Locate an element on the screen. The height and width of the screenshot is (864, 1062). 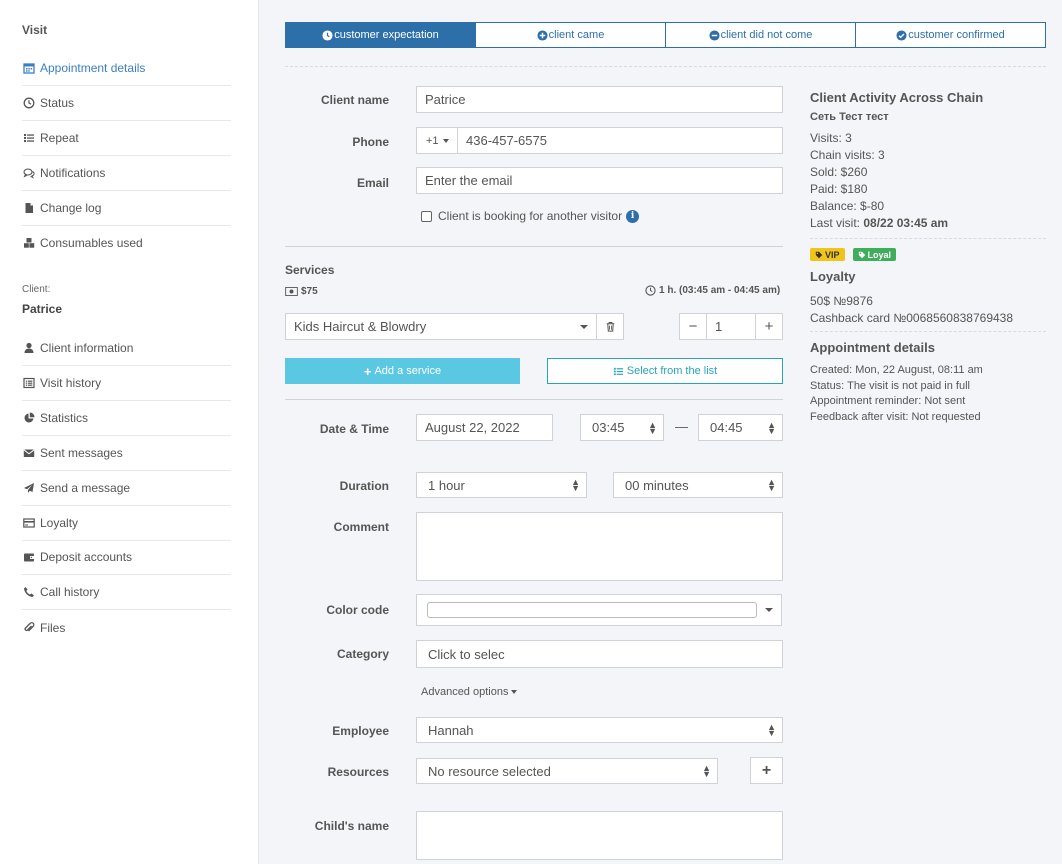
activity-paid: Paid: $180 is located at coordinates (839, 189).